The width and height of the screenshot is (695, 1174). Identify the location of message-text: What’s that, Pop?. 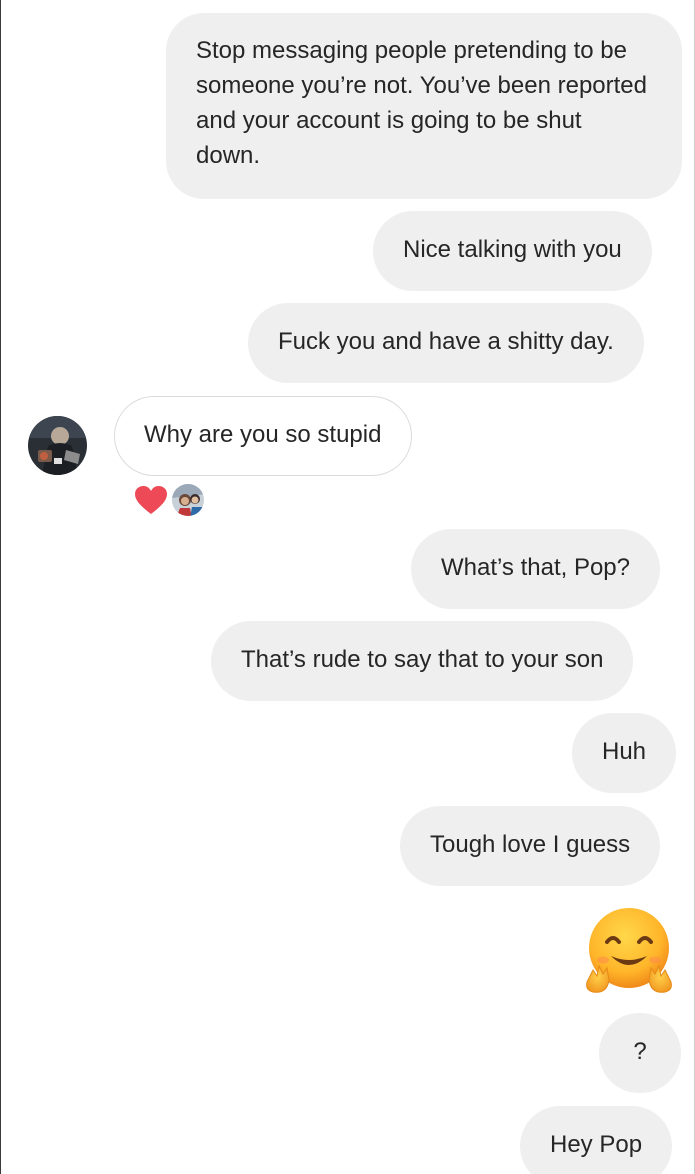
(535, 567).